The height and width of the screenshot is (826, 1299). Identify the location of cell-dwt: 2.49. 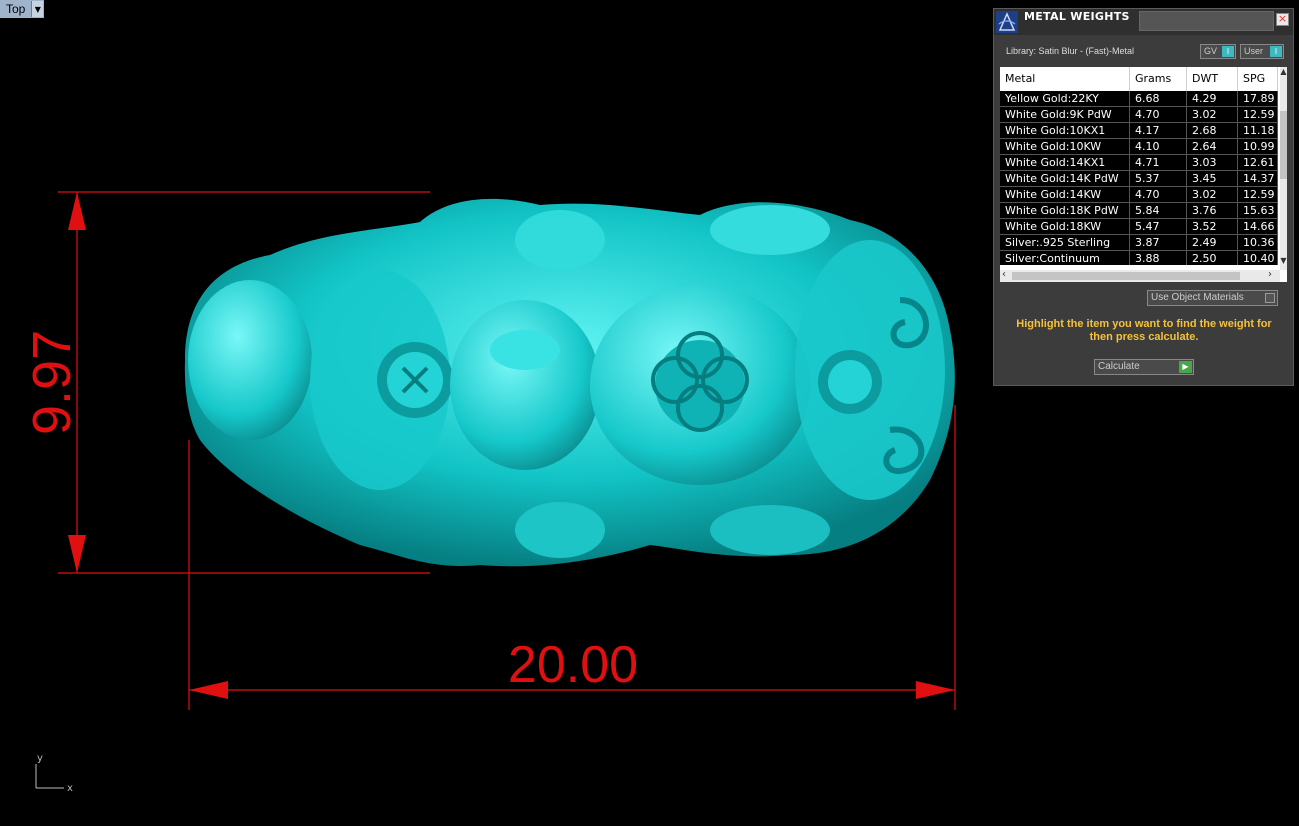
(1212, 242).